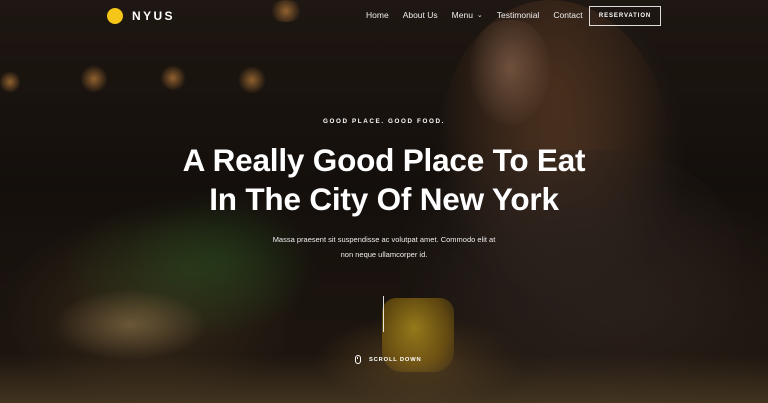  I want to click on nav-menu: Menu ⌄, so click(467, 15).